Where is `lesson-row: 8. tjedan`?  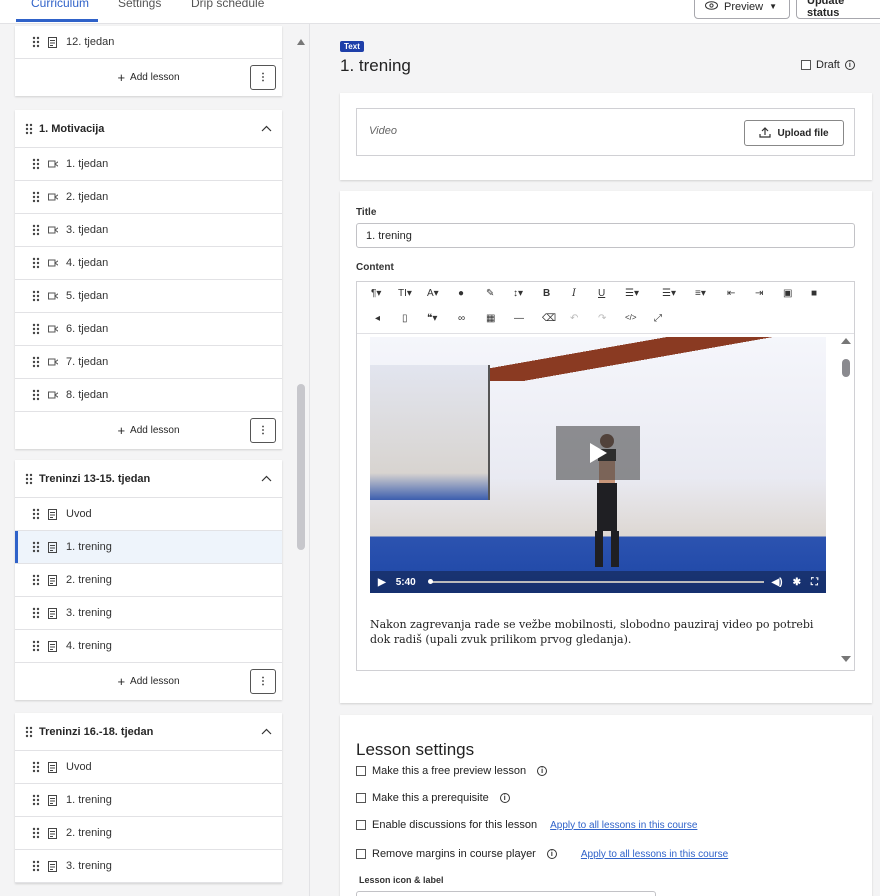
lesson-row: 8. tjedan is located at coordinates (148, 395).